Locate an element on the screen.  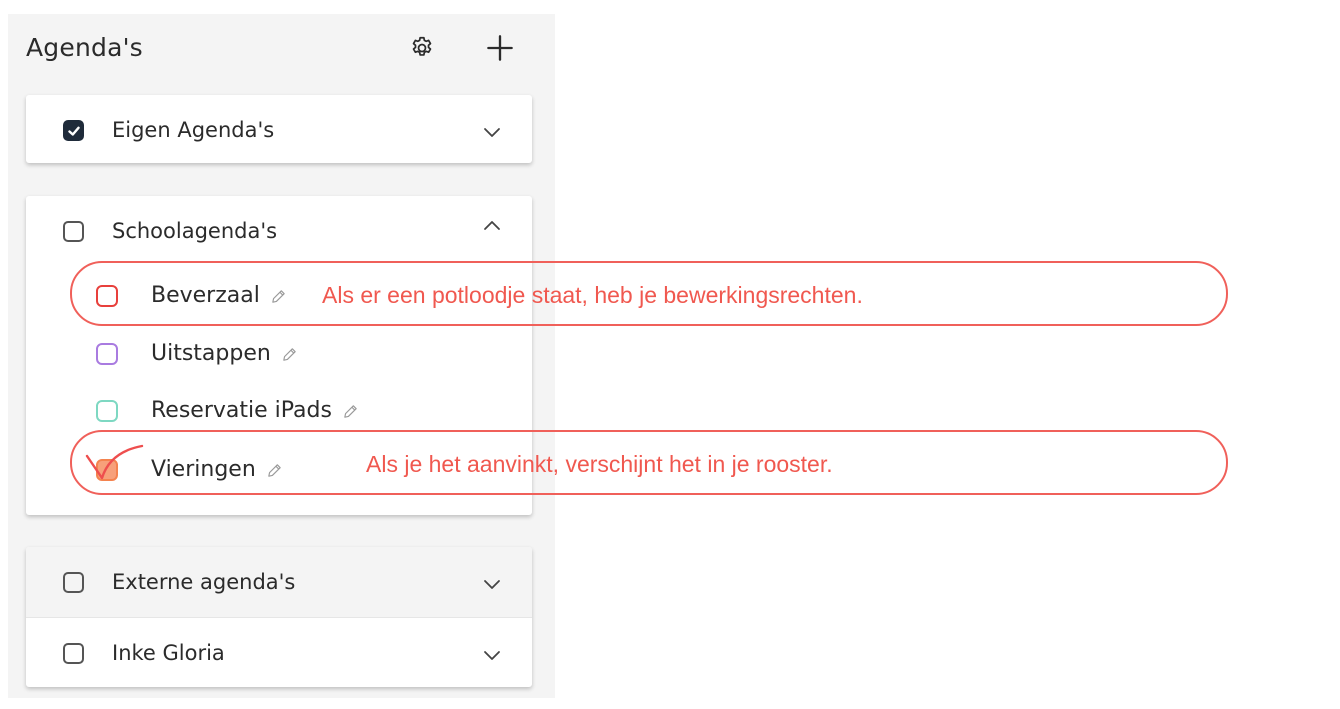
group-card-external: Externe agenda's Inke Gloria is located at coordinates (279, 617).